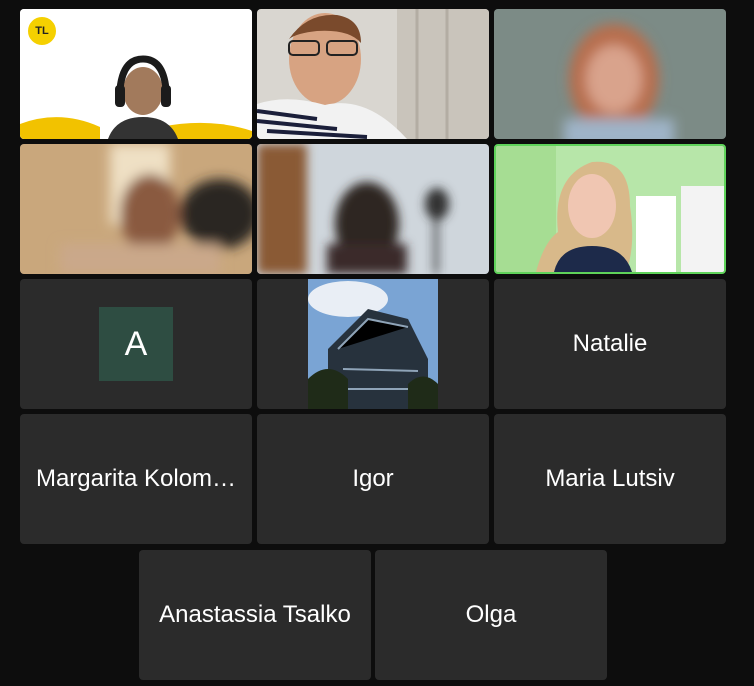 The image size is (754, 686). I want to click on participant-name: Natalie, so click(610, 343).